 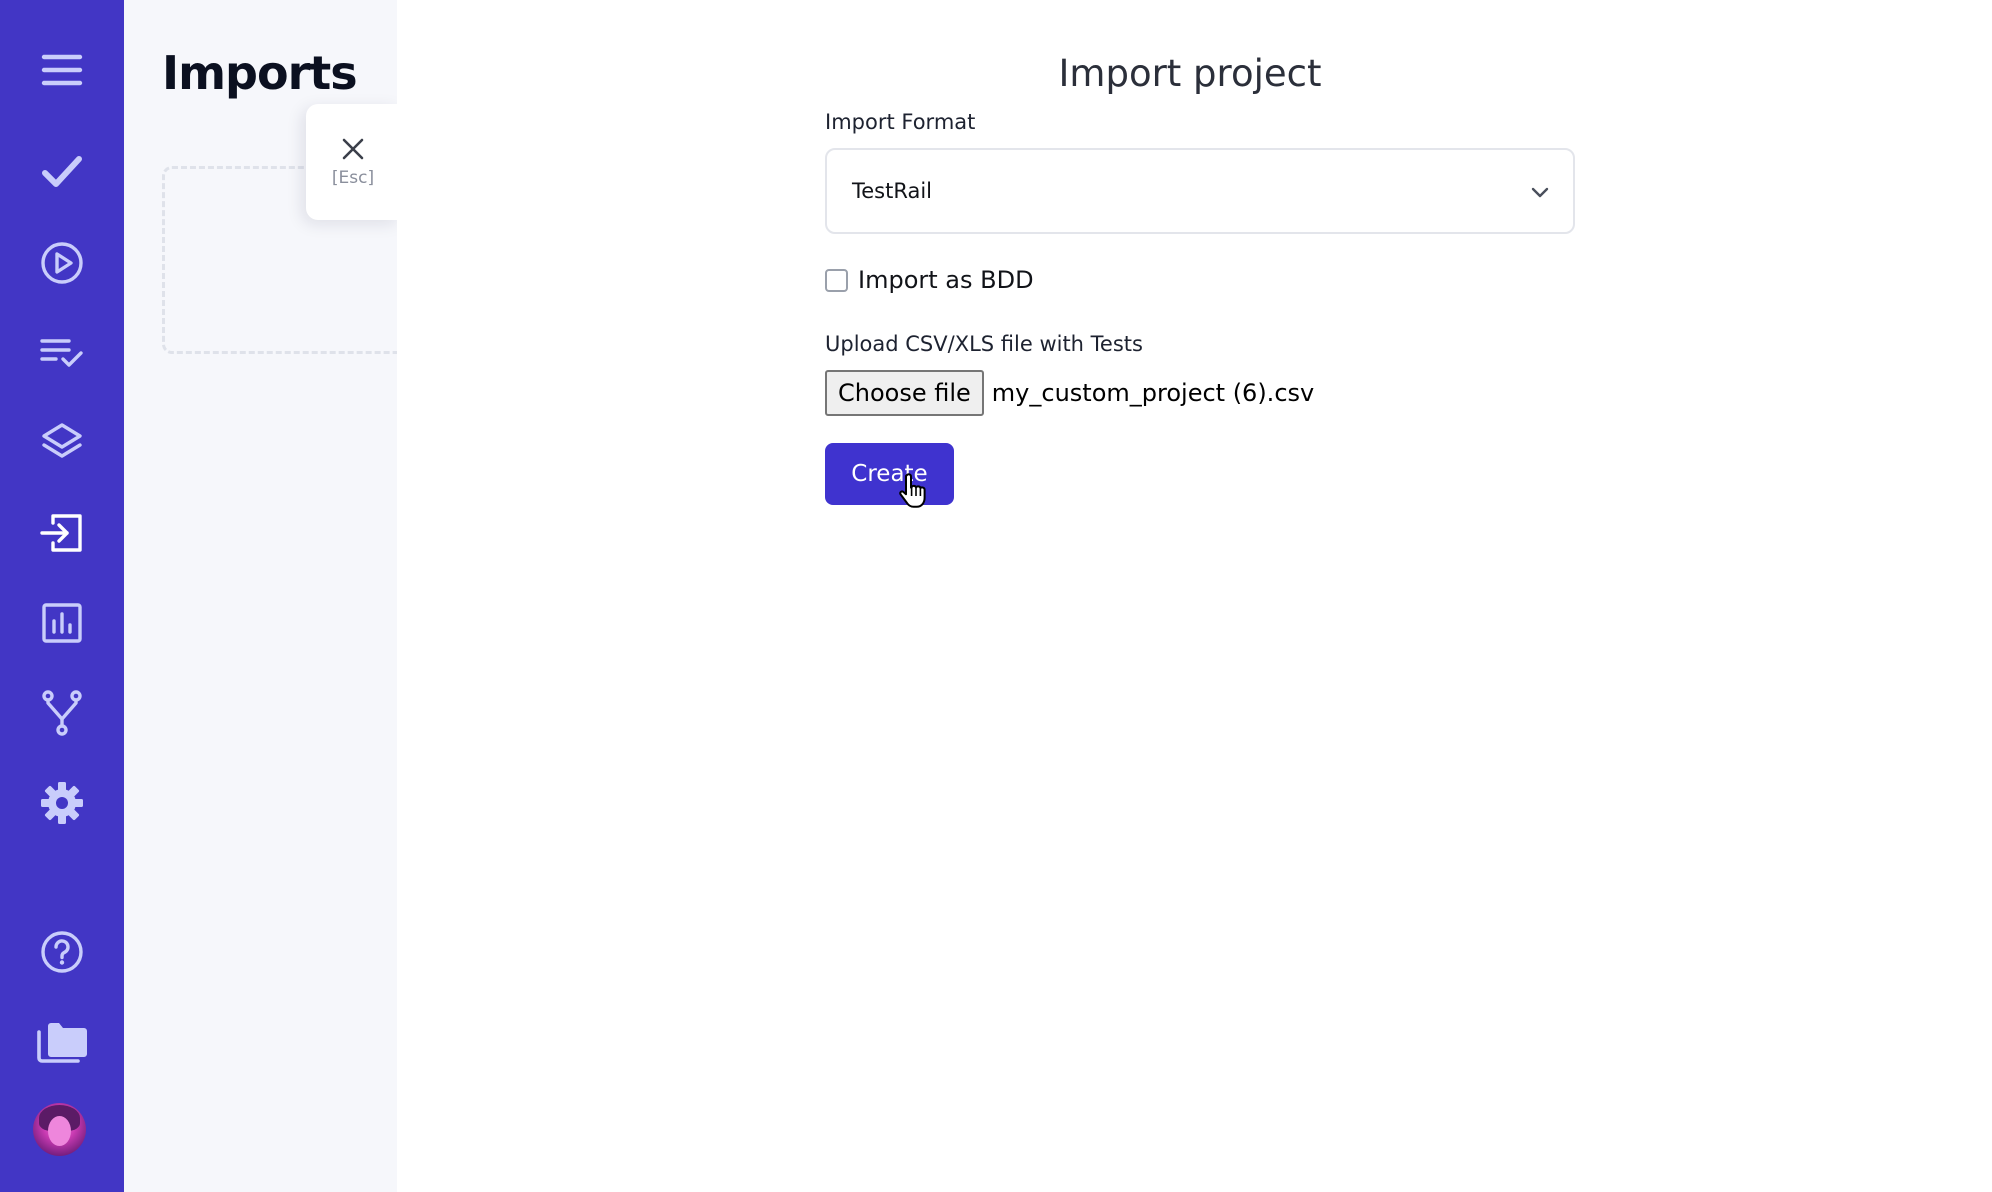 I want to click on upload-file-label: Upload CSV/XLS file with Tests, so click(x=984, y=344).